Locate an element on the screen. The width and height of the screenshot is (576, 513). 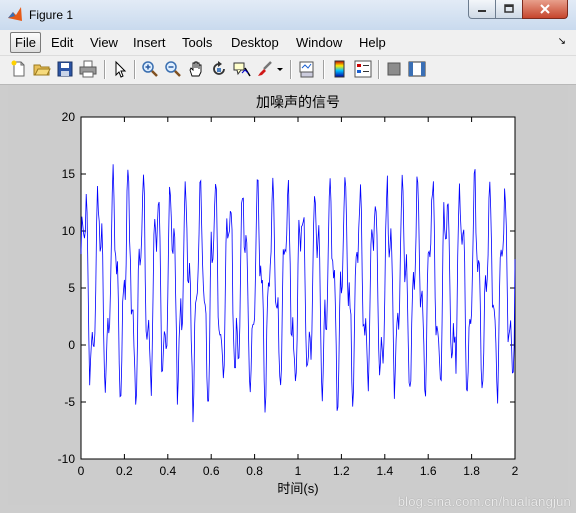
x-tick-label: 0.8 is located at coordinates (254, 471).